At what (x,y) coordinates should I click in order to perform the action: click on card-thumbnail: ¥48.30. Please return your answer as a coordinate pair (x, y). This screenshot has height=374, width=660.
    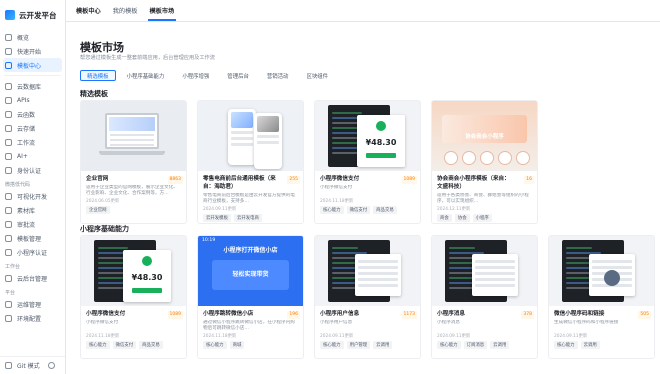
    Looking at the image, I should click on (367, 136).